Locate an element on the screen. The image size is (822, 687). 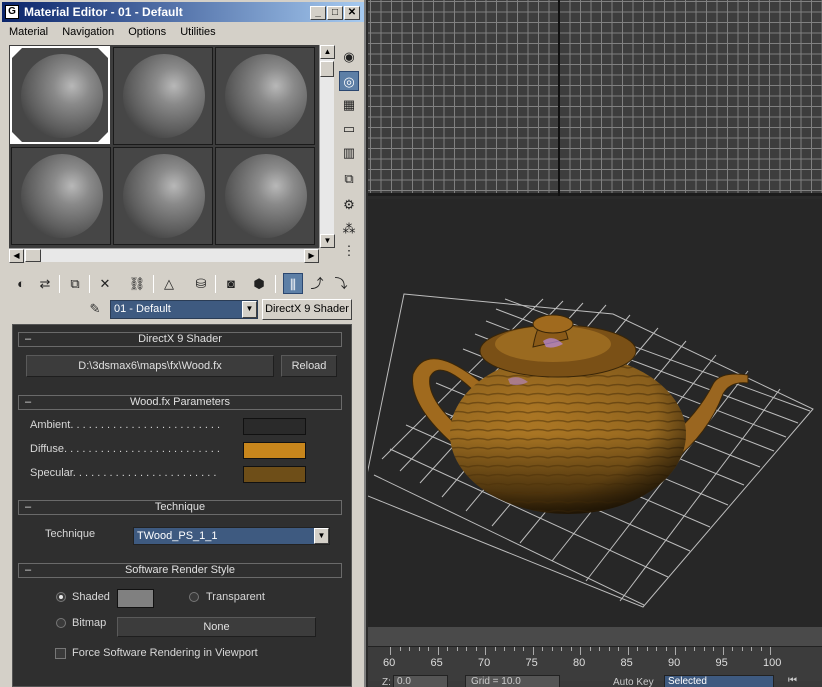
timeline-tick-label: 95 is located at coordinates (721, 663).